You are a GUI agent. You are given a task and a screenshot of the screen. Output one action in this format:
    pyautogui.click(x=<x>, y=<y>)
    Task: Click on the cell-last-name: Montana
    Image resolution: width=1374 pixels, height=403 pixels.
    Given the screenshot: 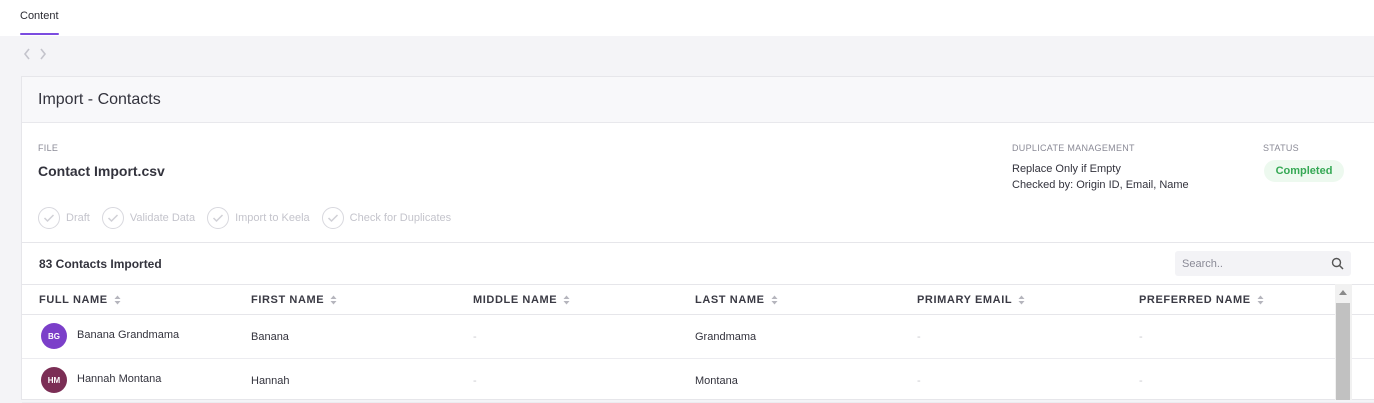 What is the action you would take?
    pyautogui.click(x=716, y=381)
    